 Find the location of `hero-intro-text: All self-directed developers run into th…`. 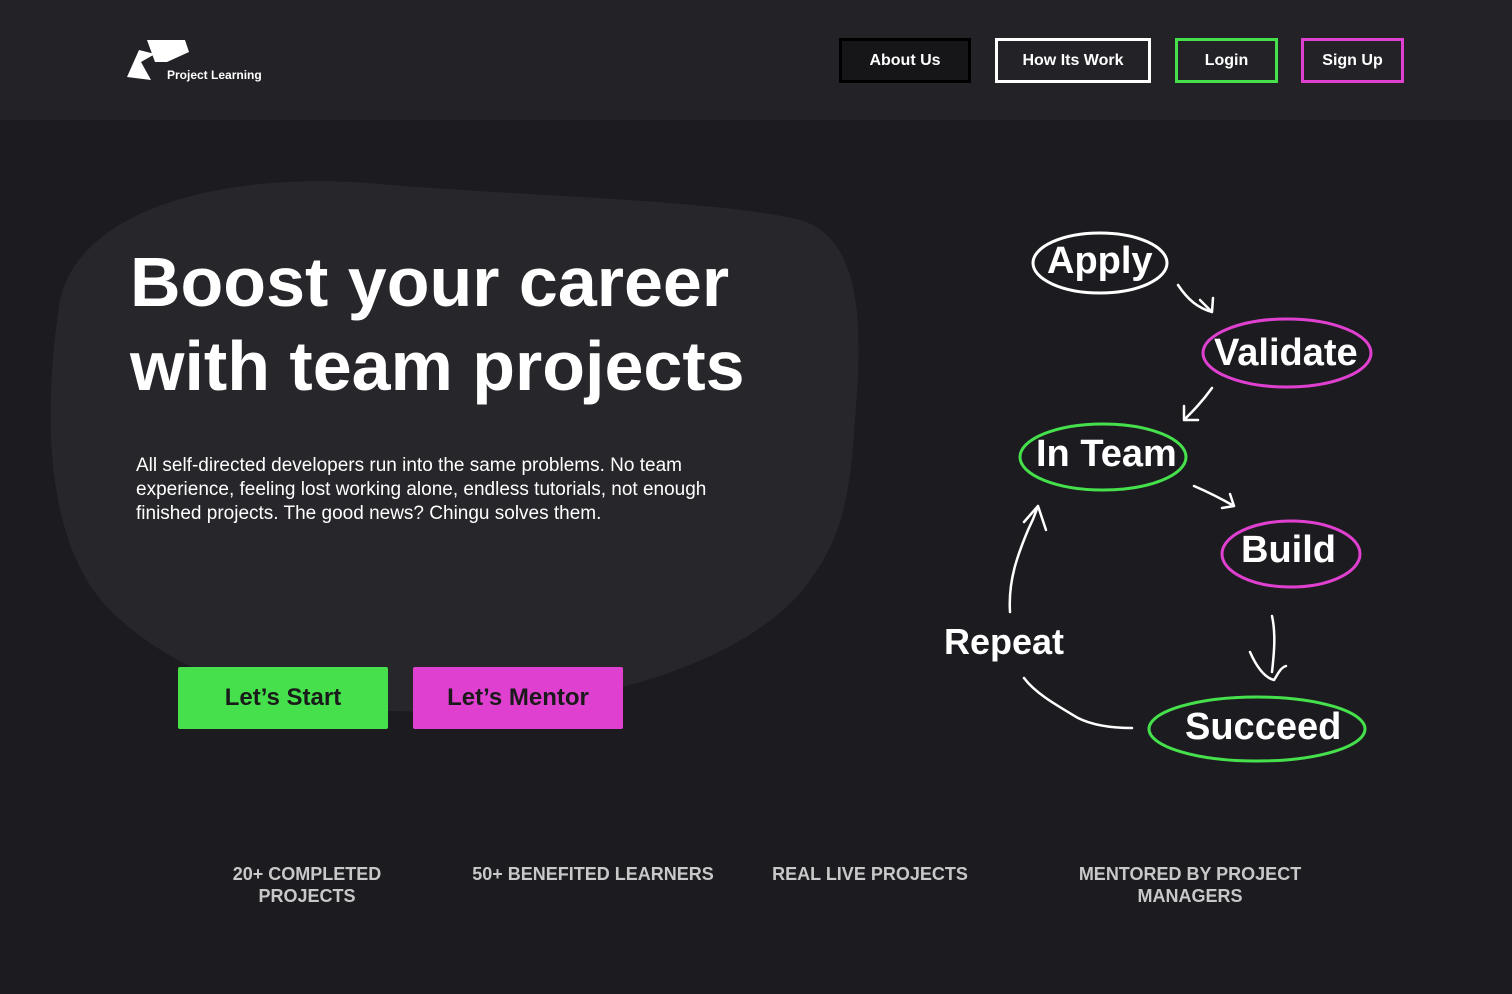

hero-intro-text: All self-directed developers run into th… is located at coordinates (421, 489).